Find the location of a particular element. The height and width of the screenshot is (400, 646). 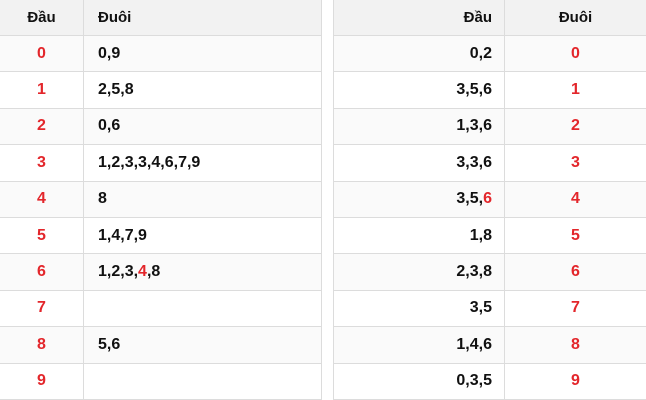

duoi-cell: 0,6 is located at coordinates (203, 126).